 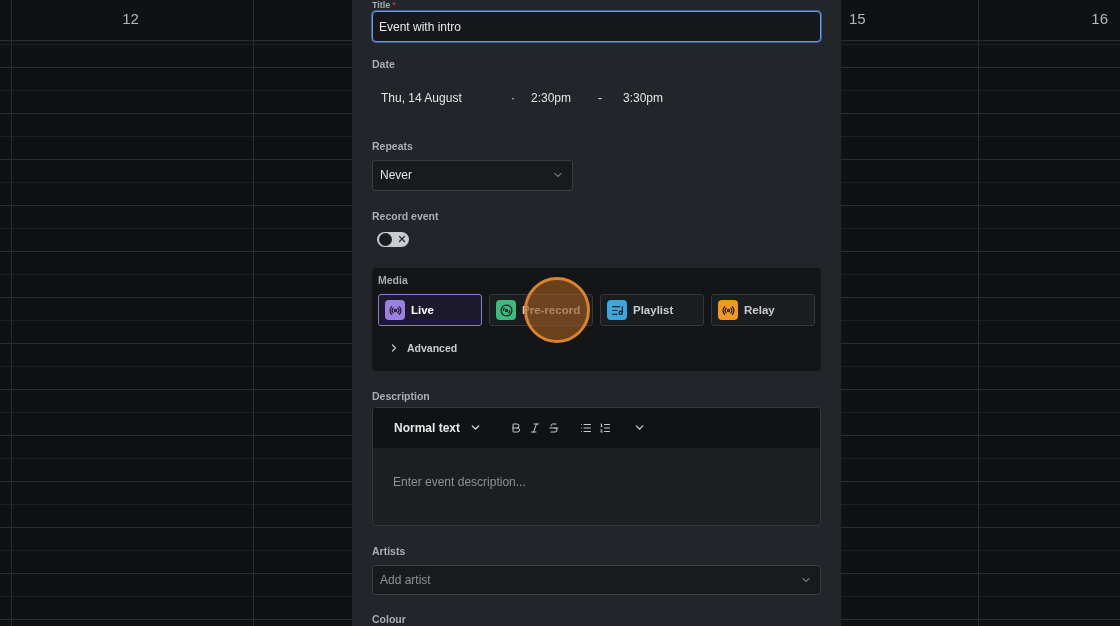 I want to click on media-option-button: Playlist, so click(x=652, y=310).